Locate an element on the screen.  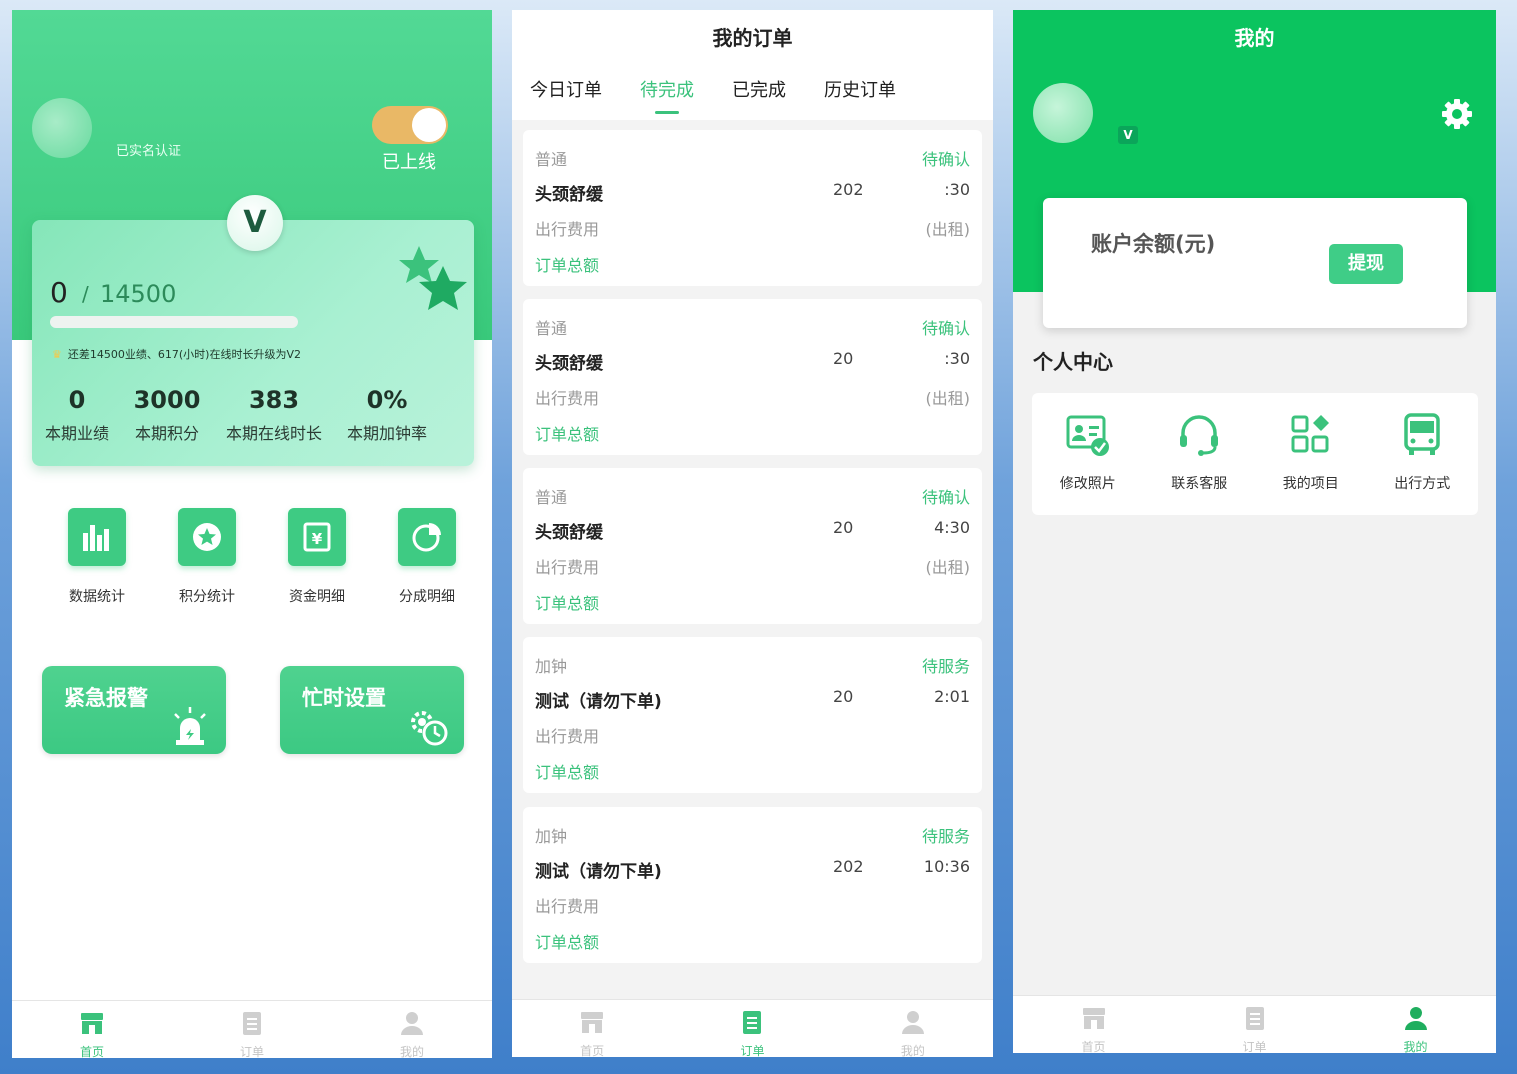
home-menu: 数据统计 积分统计 ¥ 资金明细 分成明细 is located at coordinates (262, 557).